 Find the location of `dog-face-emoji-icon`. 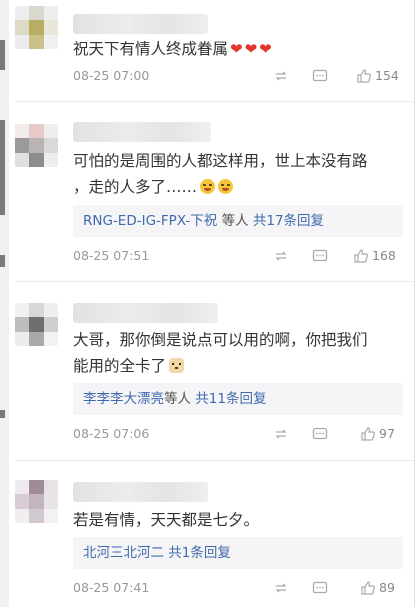

dog-face-emoji-icon is located at coordinates (177, 365).